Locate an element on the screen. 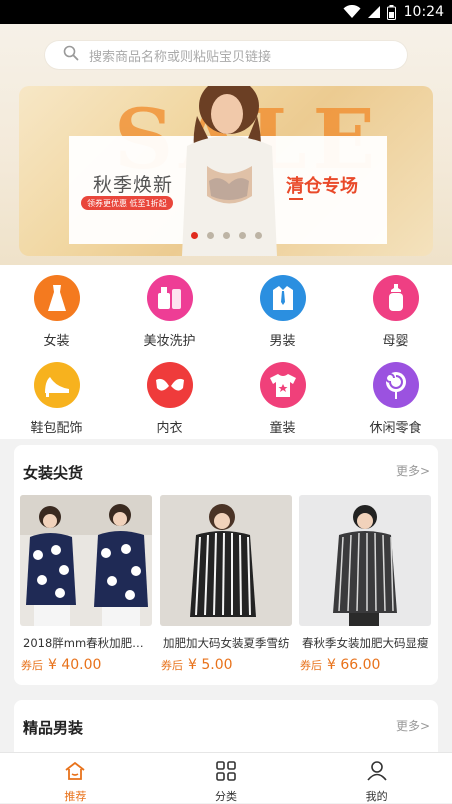 The width and height of the screenshot is (452, 804). tab-label: 我的 is located at coordinates (376, 796).